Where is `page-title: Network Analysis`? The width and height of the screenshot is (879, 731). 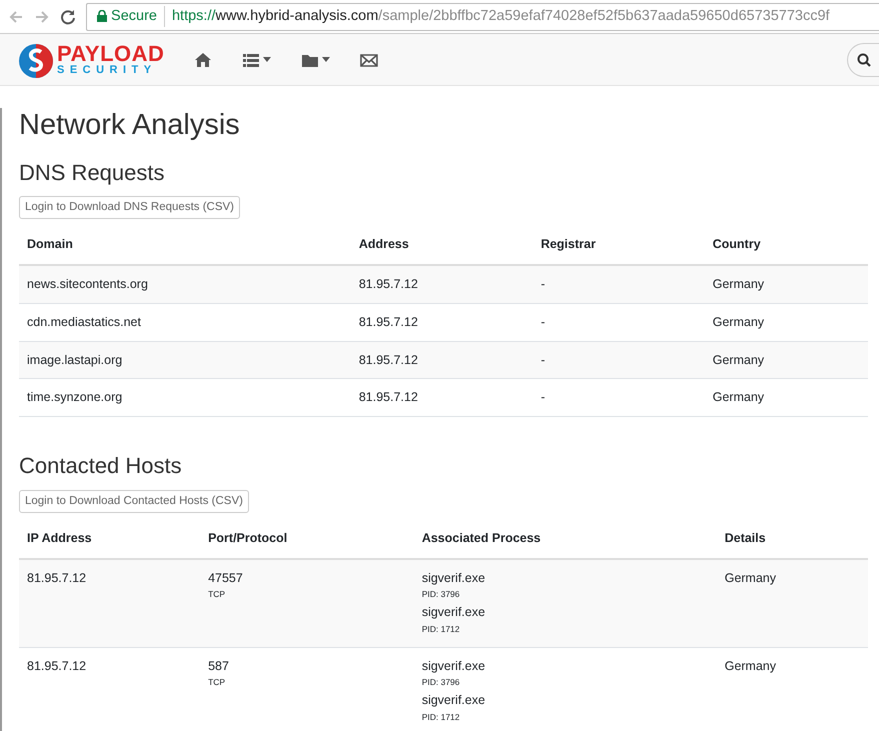
page-title: Network Analysis is located at coordinates (130, 125).